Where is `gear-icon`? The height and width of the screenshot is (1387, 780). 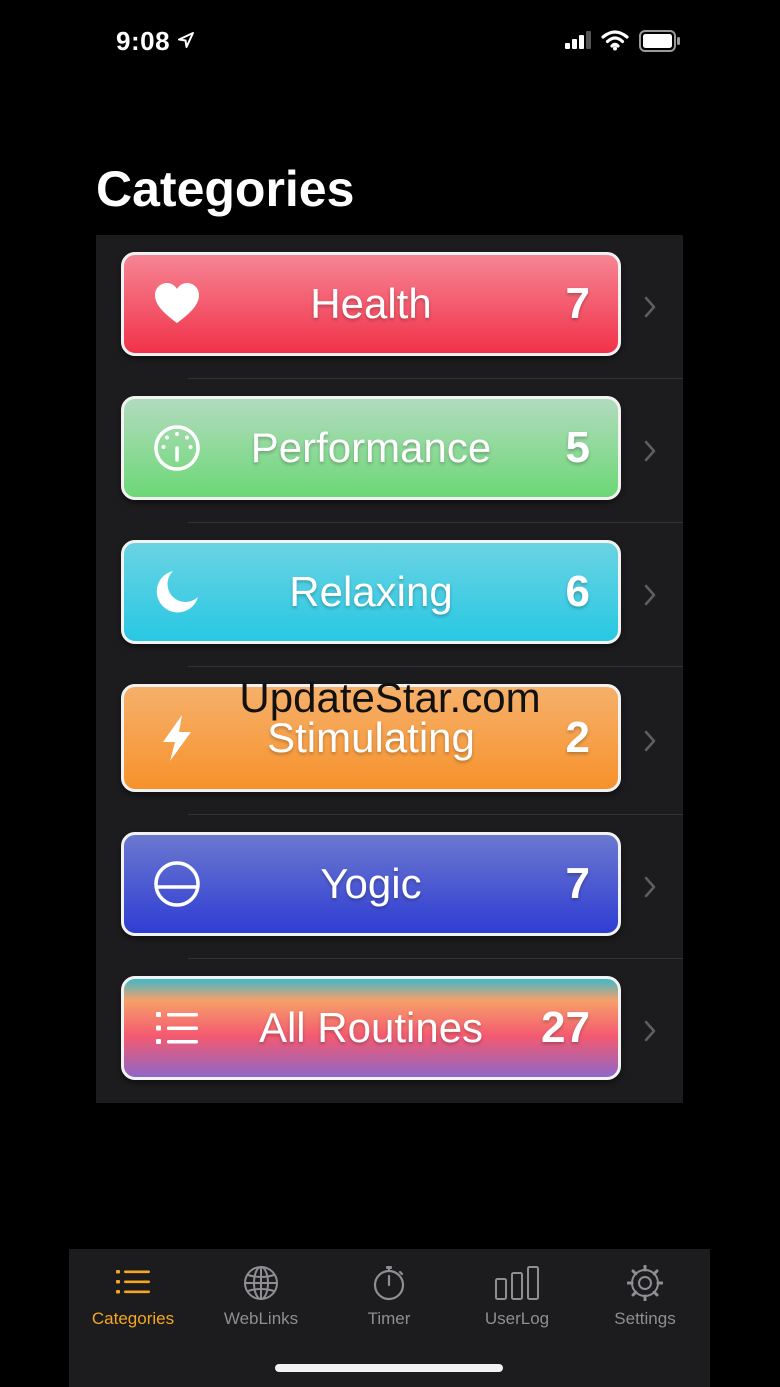
gear-icon is located at coordinates (645, 1283).